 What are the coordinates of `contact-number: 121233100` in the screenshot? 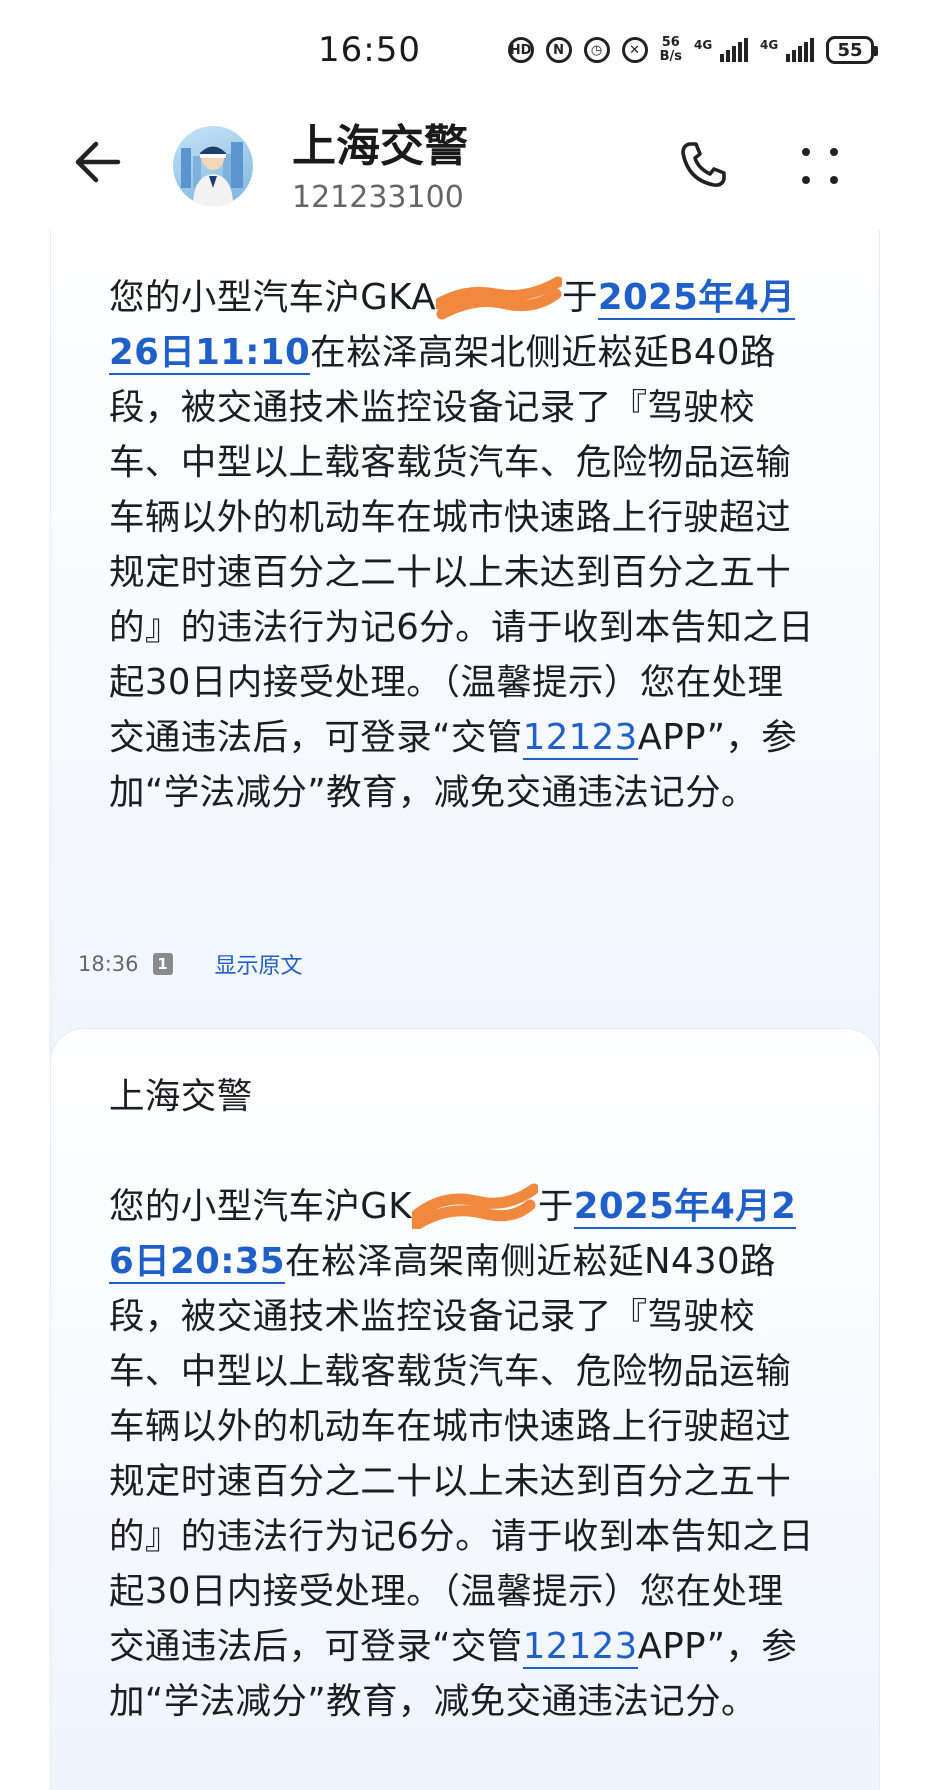 It's located at (378, 197).